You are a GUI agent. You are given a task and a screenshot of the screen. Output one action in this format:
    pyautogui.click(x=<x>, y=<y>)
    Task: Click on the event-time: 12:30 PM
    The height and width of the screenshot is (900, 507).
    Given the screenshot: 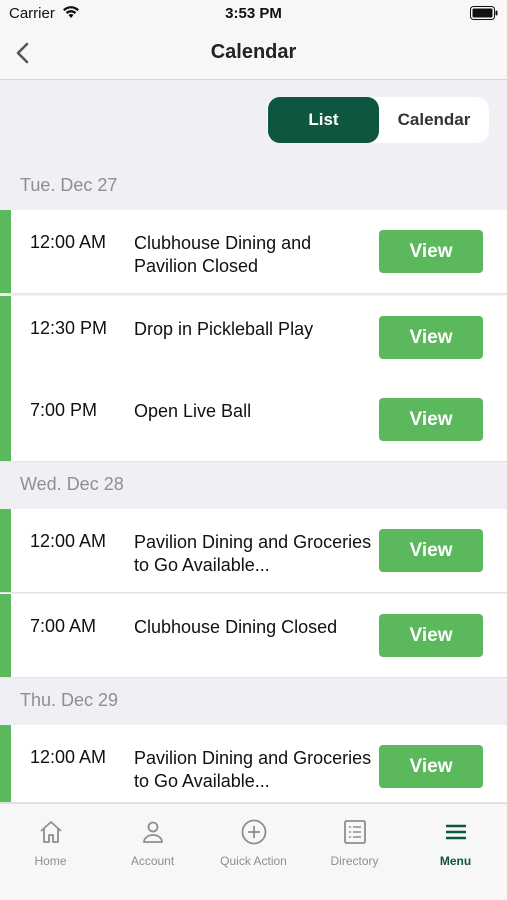 What is the action you would take?
    pyautogui.click(x=69, y=328)
    